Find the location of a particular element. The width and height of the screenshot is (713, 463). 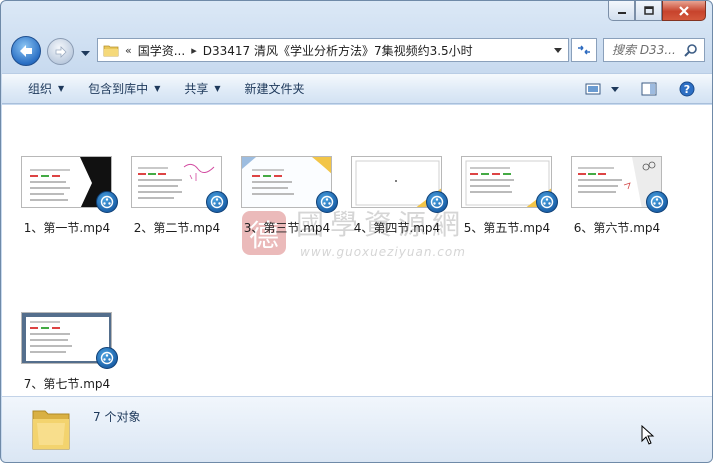

forward-button is located at coordinates (60, 51).